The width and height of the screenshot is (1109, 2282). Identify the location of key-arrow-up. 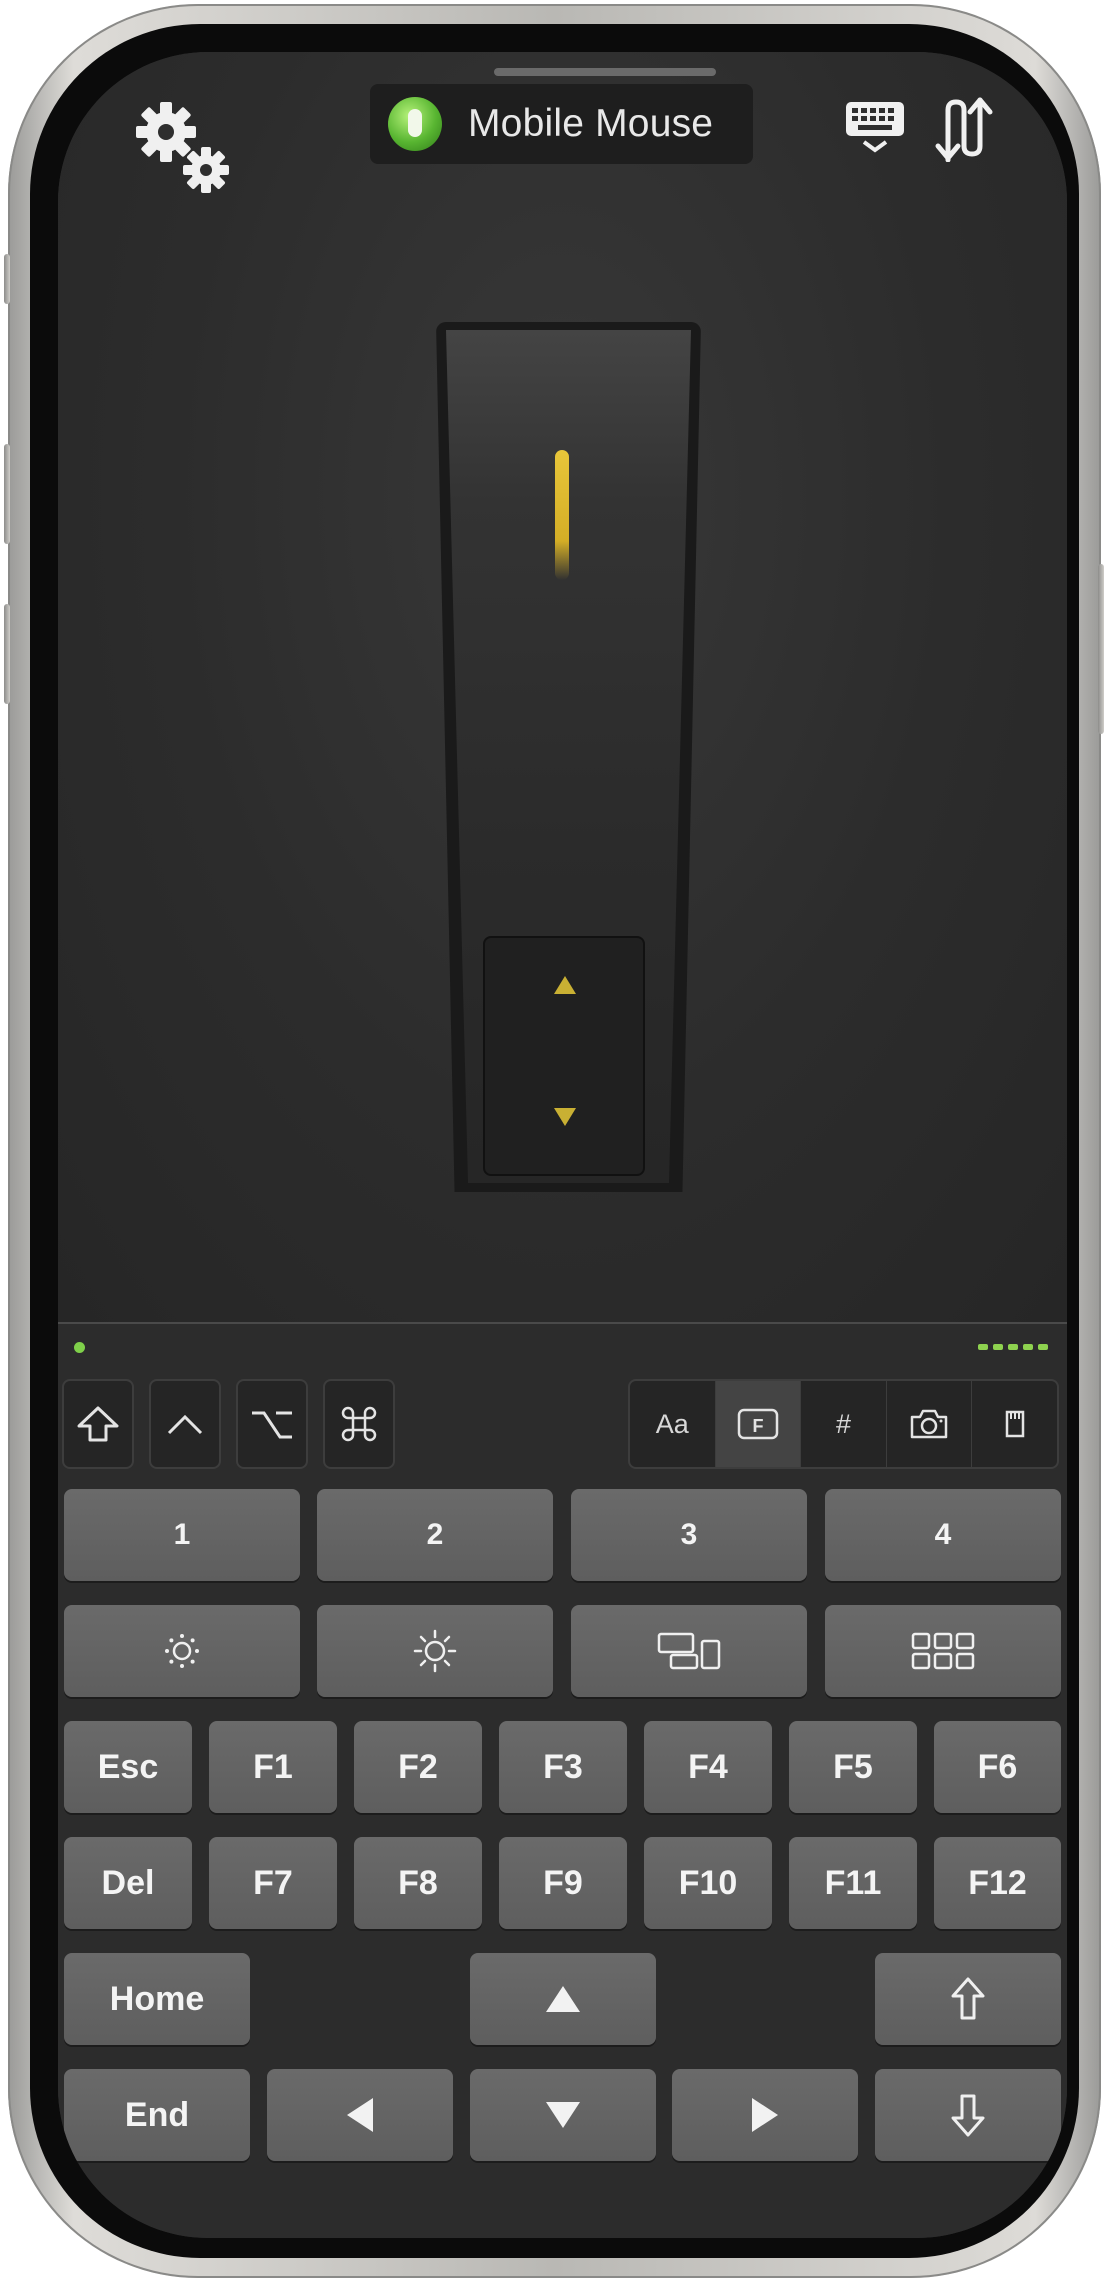
(563, 1999).